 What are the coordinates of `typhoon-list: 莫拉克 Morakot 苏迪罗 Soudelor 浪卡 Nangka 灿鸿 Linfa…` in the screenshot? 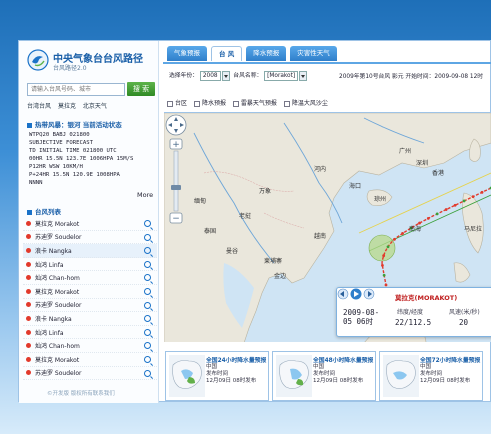 It's located at (90, 299).